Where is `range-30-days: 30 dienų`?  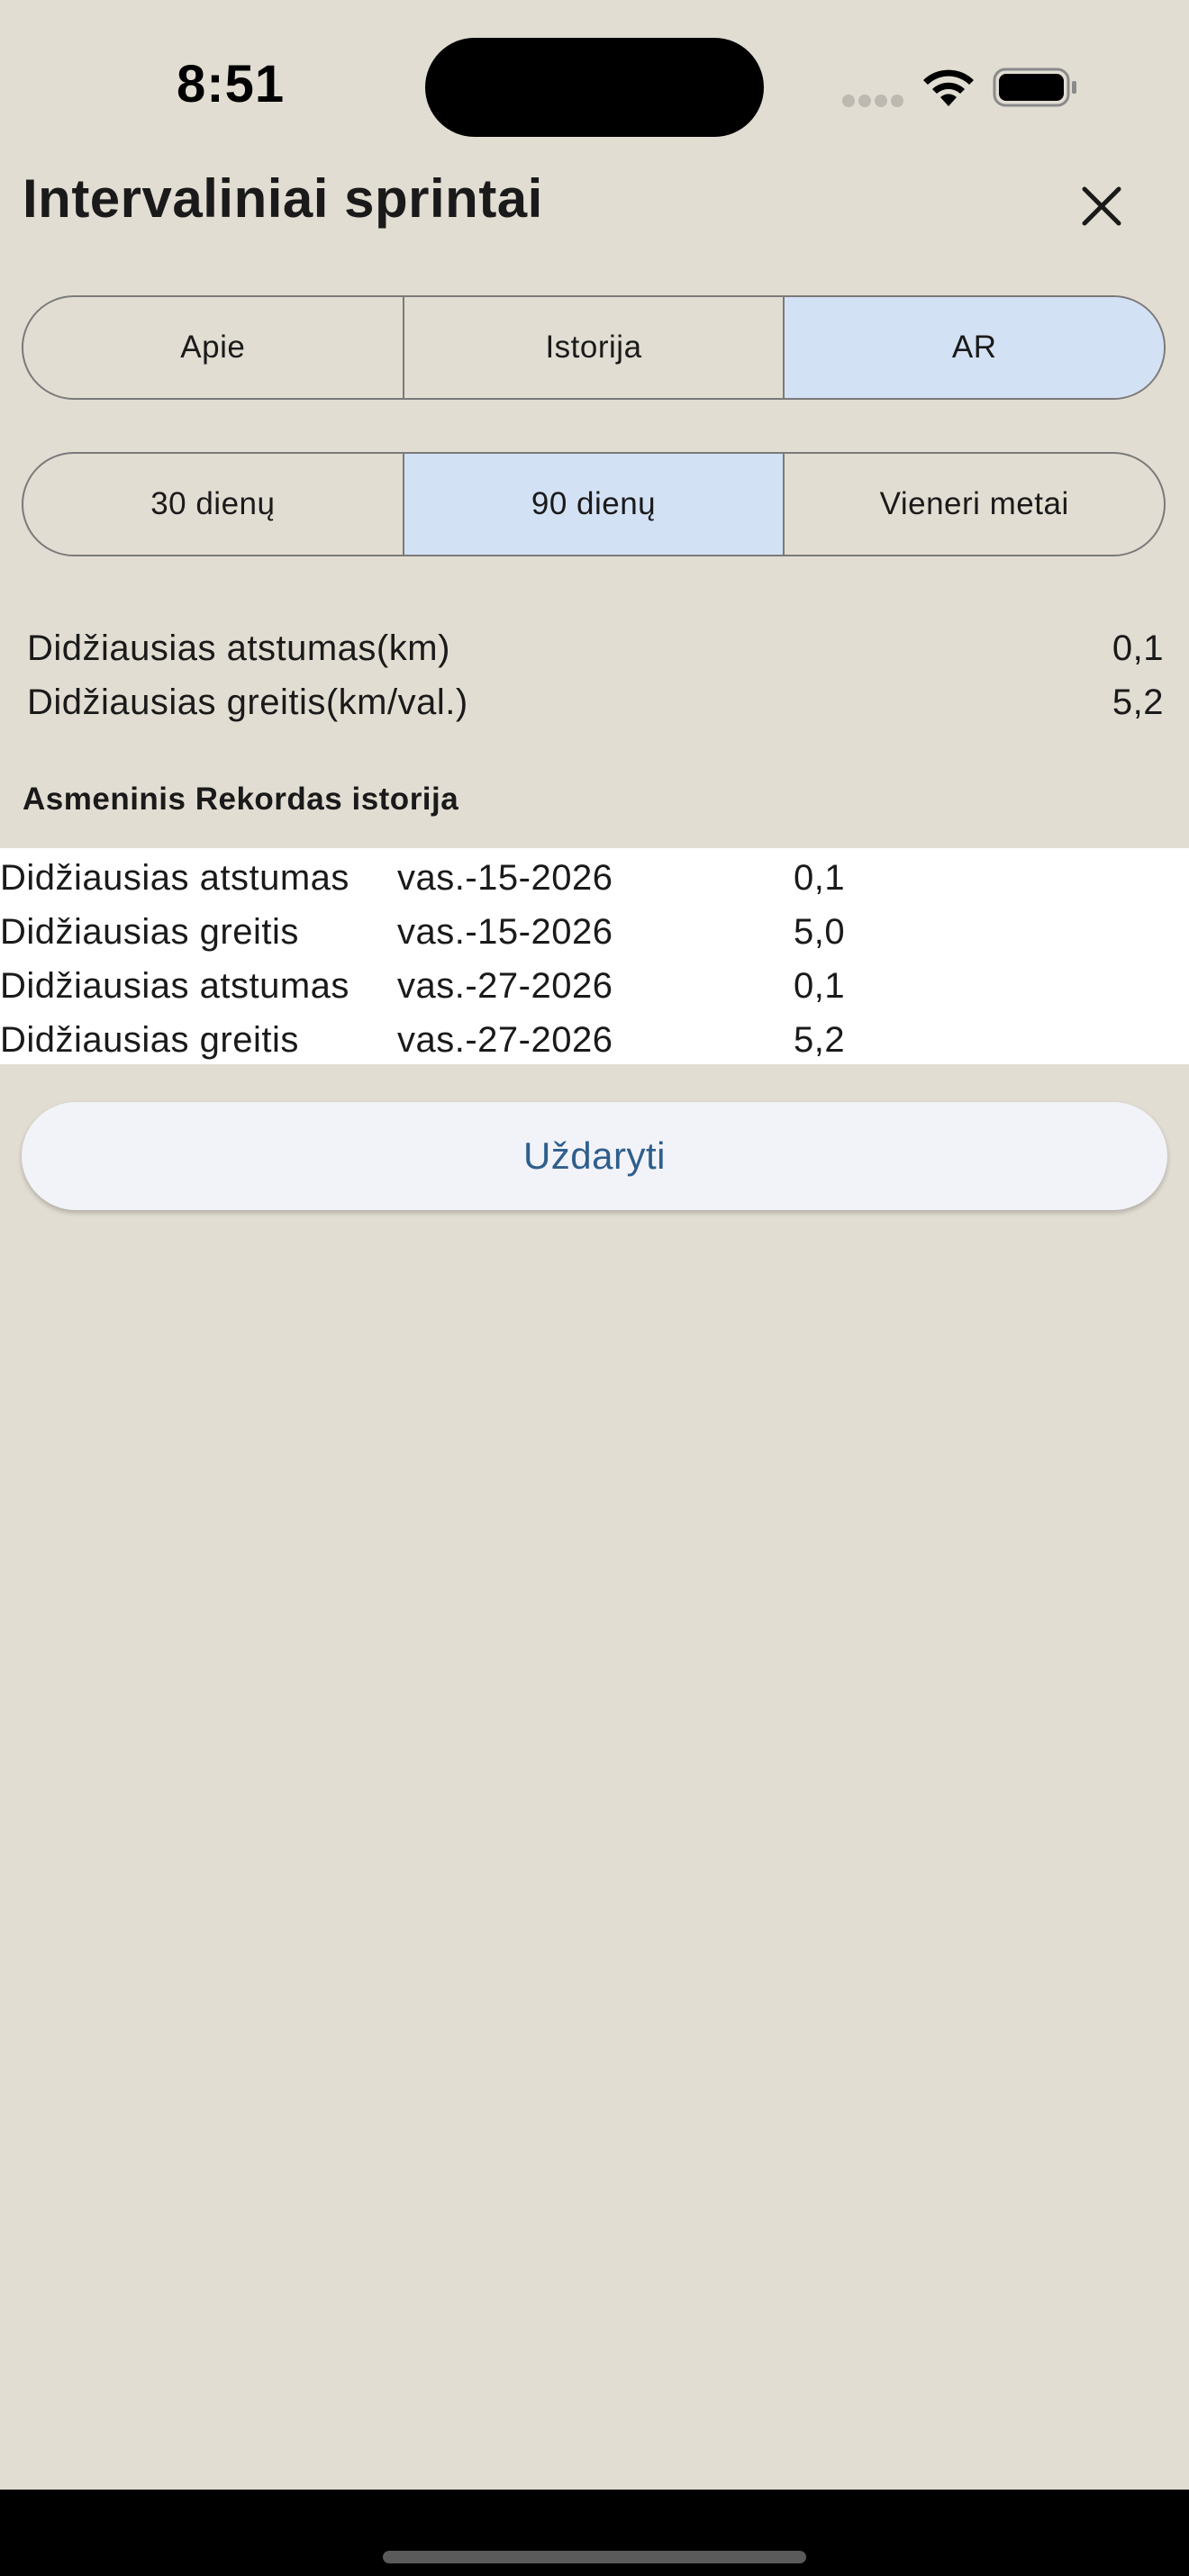 range-30-days: 30 dienų is located at coordinates (213, 504).